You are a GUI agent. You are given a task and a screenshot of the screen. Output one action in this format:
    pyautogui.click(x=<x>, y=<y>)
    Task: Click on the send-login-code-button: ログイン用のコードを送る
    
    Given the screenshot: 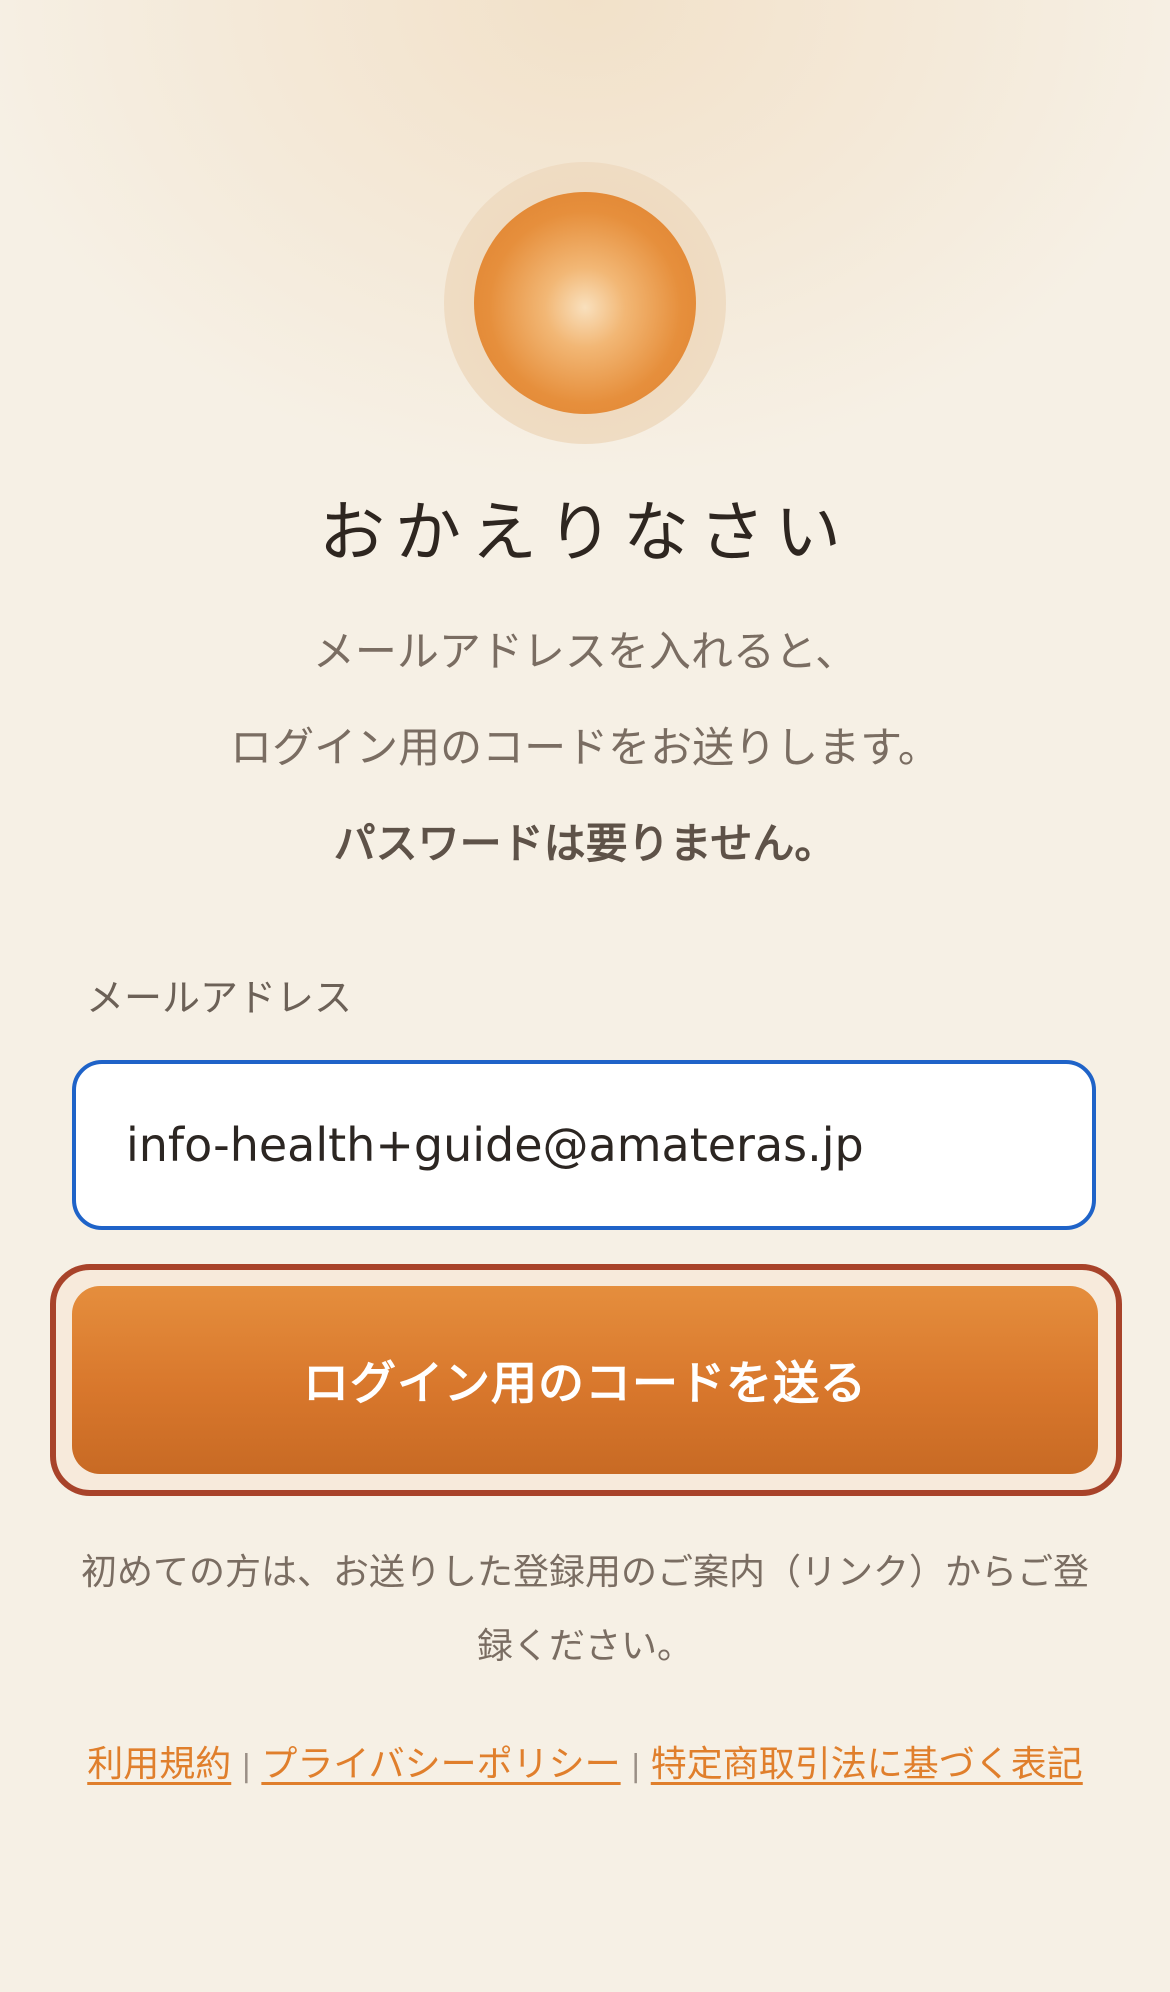 What is the action you would take?
    pyautogui.click(x=585, y=1380)
    